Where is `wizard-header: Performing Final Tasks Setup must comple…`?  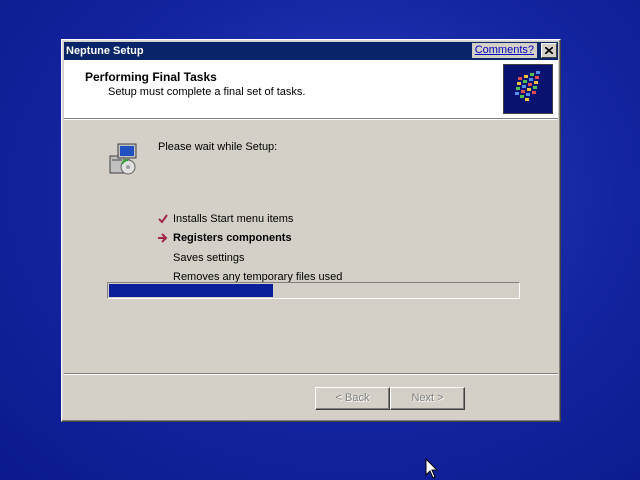 wizard-header: Performing Final Tasks Setup must comple… is located at coordinates (311, 89).